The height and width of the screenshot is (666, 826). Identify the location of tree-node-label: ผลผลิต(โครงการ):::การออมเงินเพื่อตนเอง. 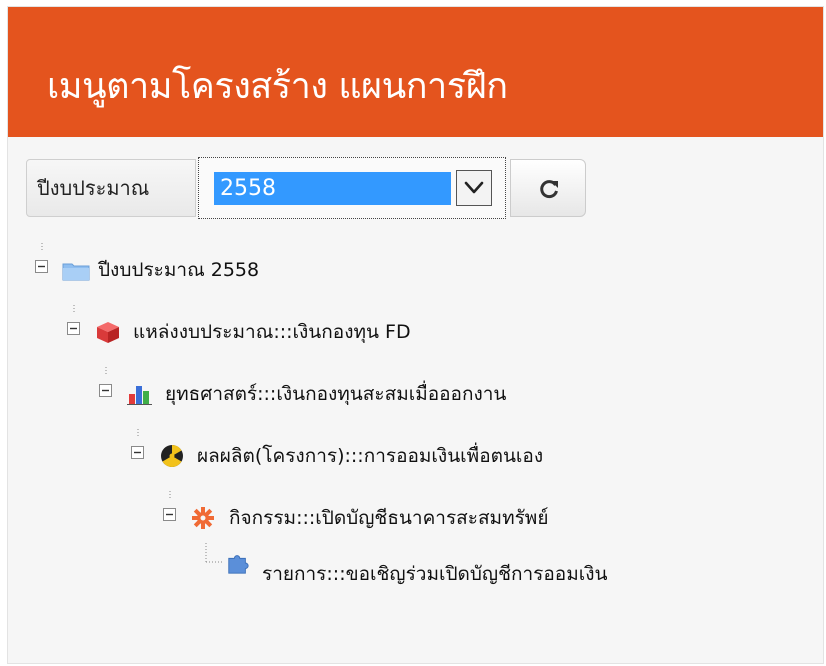
(370, 456).